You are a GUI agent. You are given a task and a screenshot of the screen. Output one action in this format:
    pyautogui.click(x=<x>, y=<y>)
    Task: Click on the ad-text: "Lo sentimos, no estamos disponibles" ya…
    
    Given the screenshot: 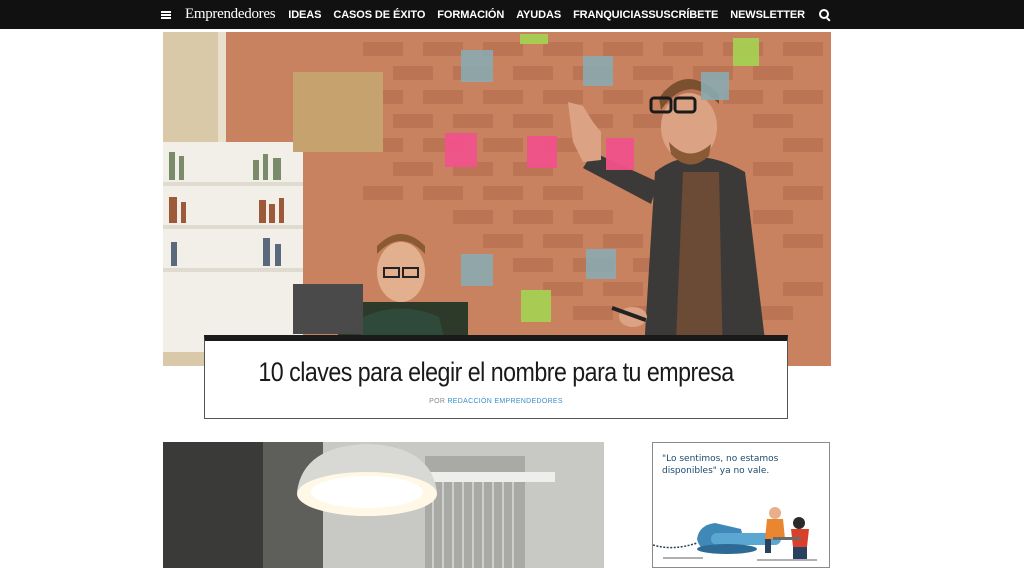 What is the action you would take?
    pyautogui.click(x=720, y=465)
    